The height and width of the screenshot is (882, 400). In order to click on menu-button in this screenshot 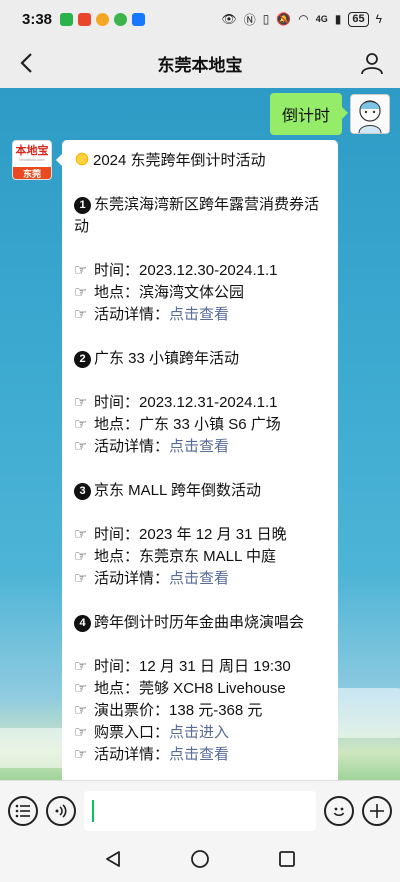, I will do `click(23, 810)`.